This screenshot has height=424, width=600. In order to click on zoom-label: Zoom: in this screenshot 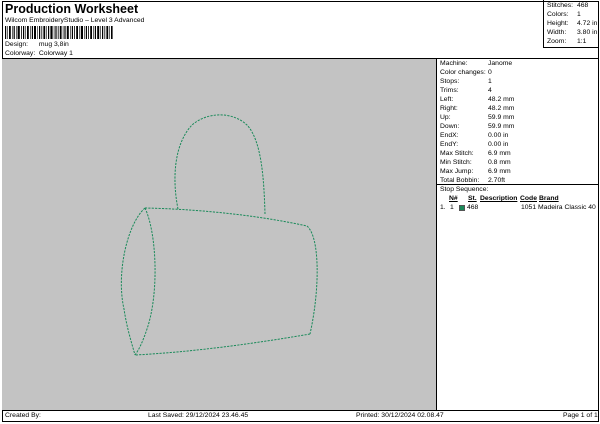, I will do `click(557, 41)`.